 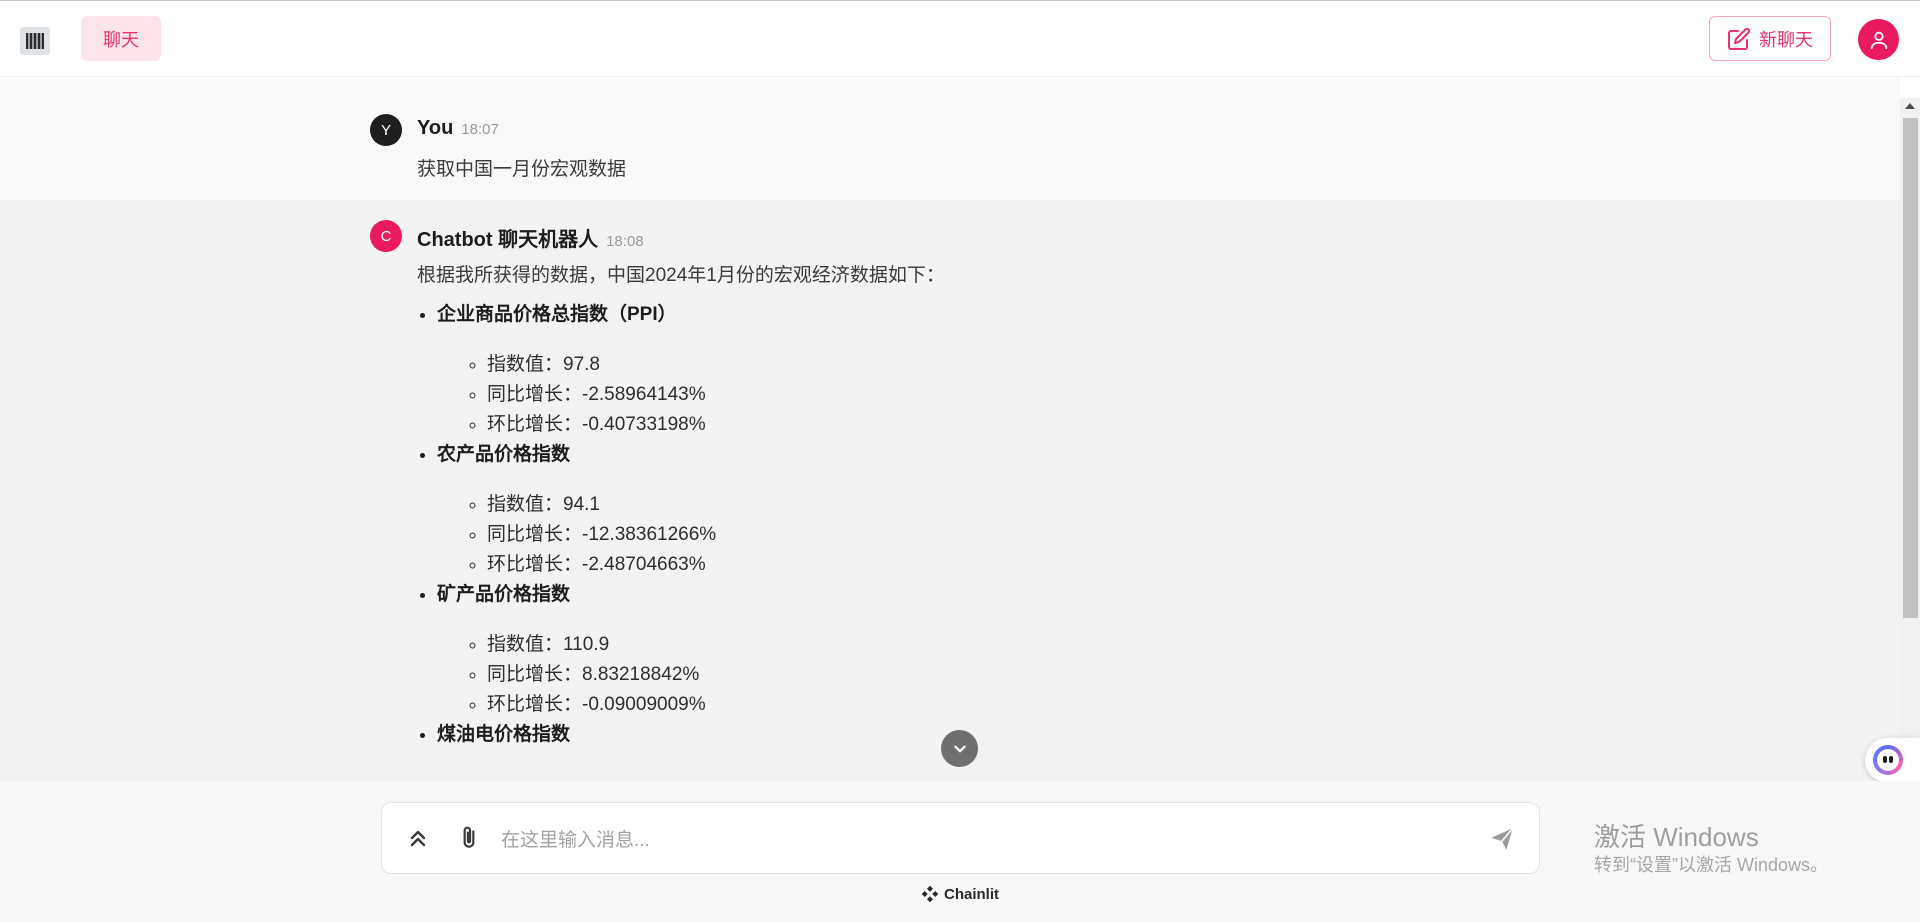 I want to click on list-item: 指数值：97.8, so click(x=912, y=365).